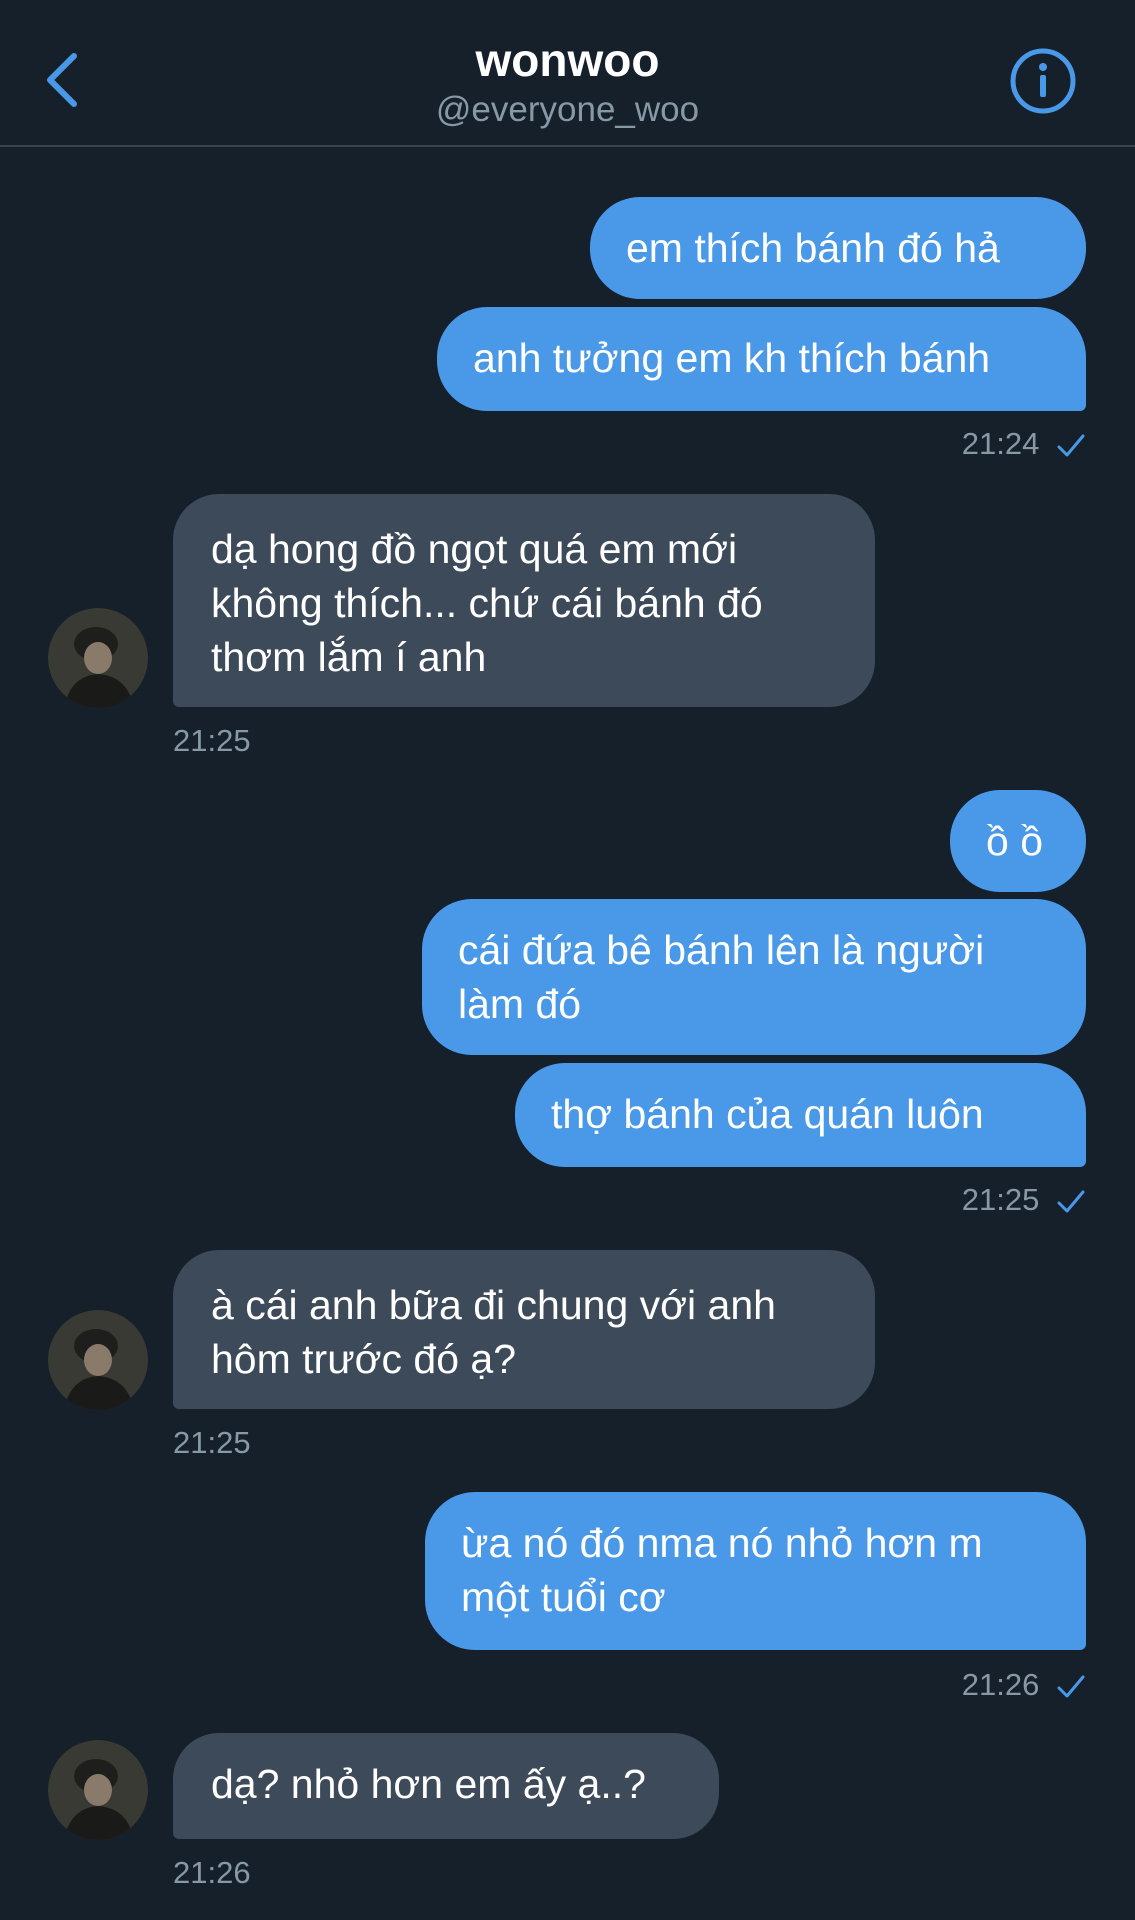  Describe the element at coordinates (813, 248) in the screenshot. I see `message-text: em thích bánh đó hả` at that location.